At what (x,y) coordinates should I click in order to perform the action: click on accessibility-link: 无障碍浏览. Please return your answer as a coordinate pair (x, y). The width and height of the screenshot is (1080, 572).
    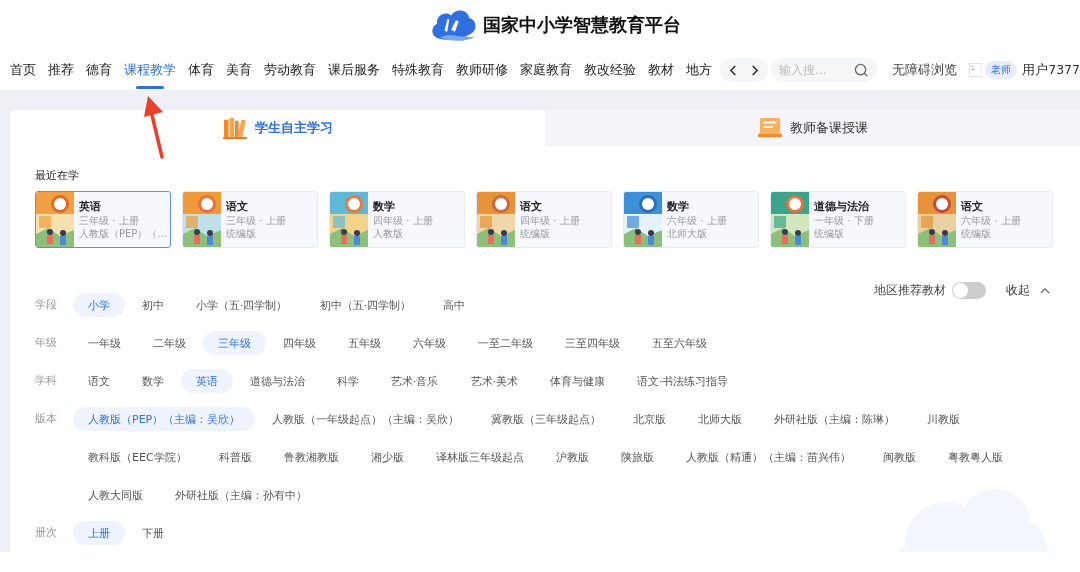
    Looking at the image, I should click on (924, 70).